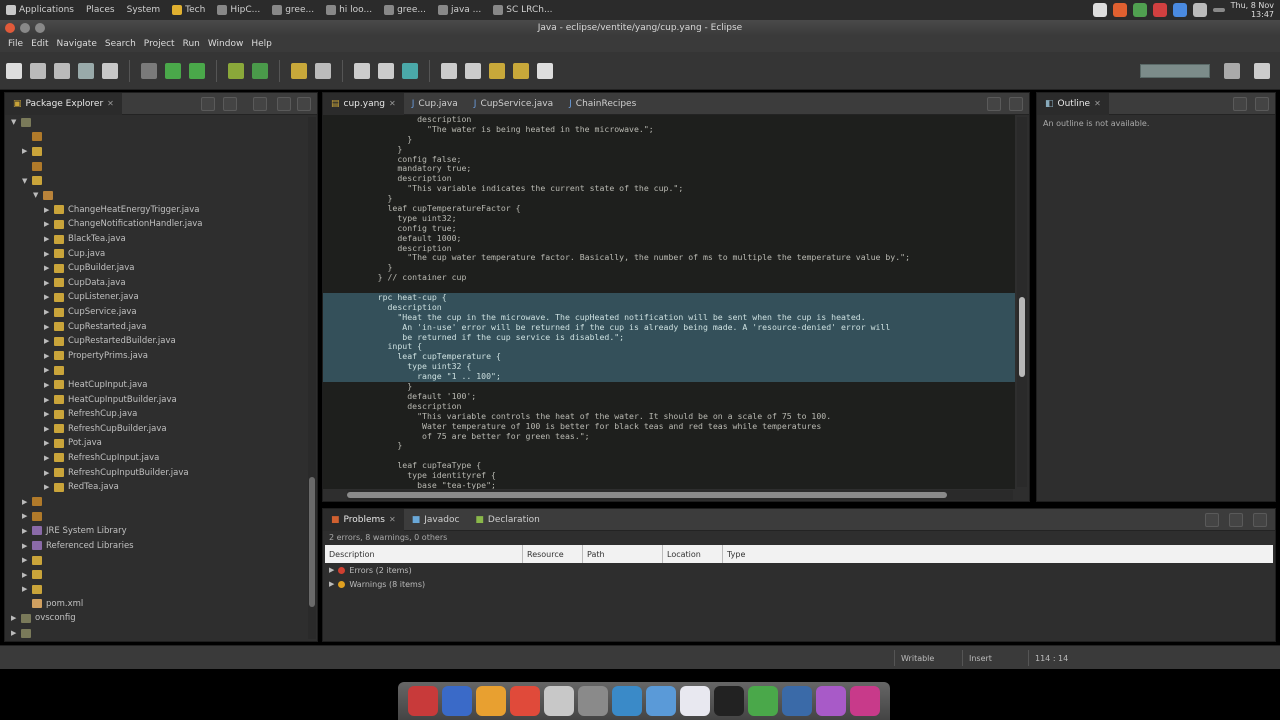 This screenshot has height=720, width=1280. What do you see at coordinates (1262, 71) in the screenshot?
I see `perspective-icon` at bounding box center [1262, 71].